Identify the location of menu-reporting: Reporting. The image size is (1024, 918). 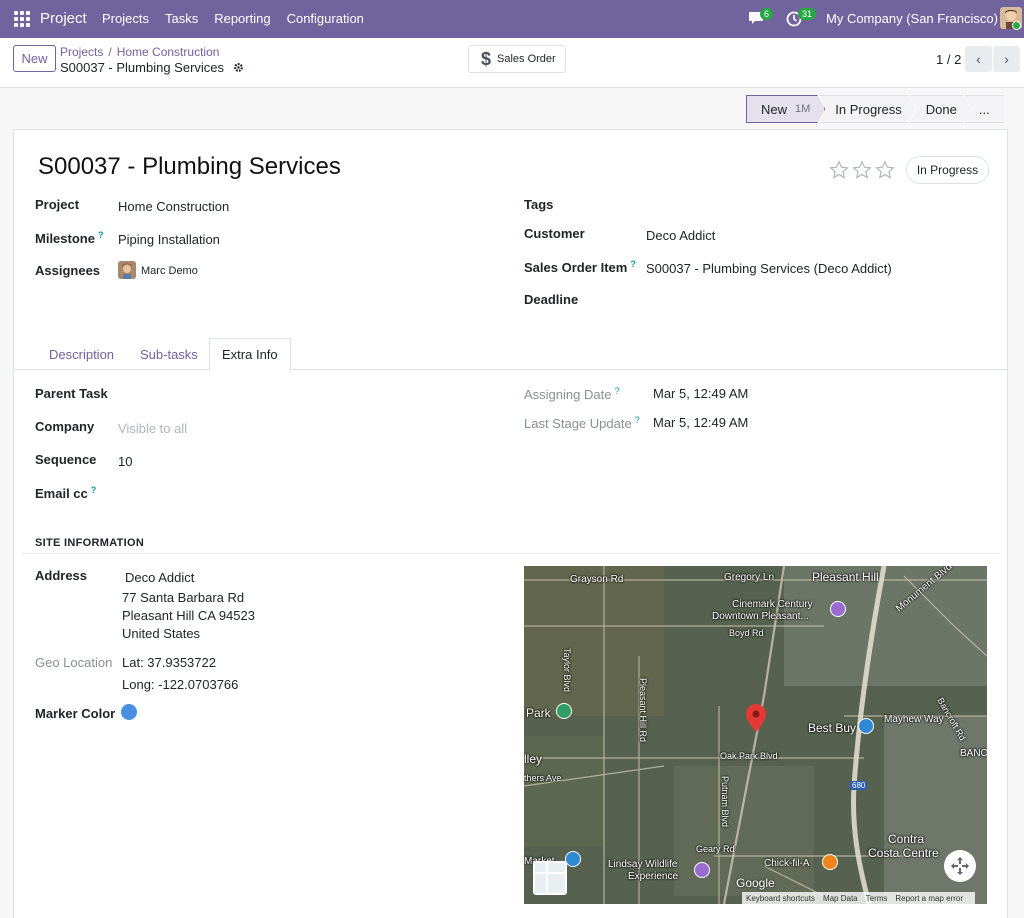
(242, 18).